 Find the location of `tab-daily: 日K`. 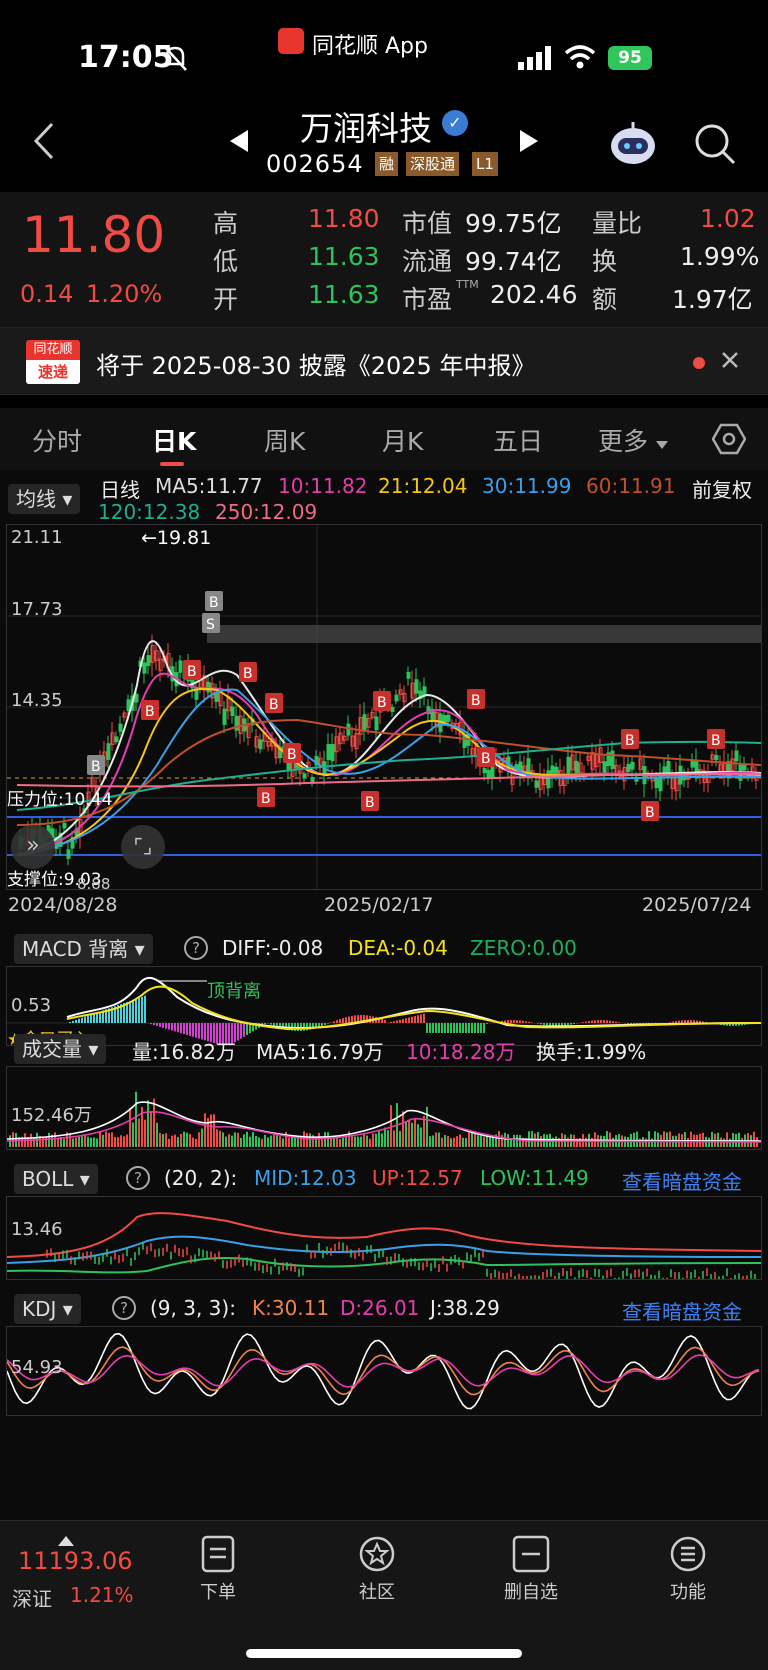

tab-daily: 日K is located at coordinates (174, 440).